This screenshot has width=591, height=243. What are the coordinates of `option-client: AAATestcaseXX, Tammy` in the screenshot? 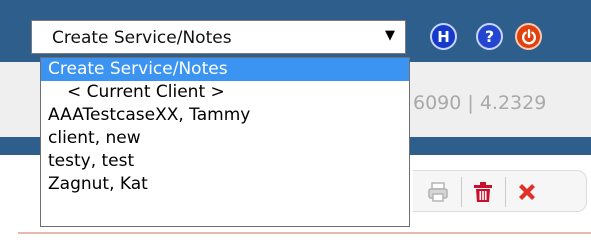 It's located at (225, 115).